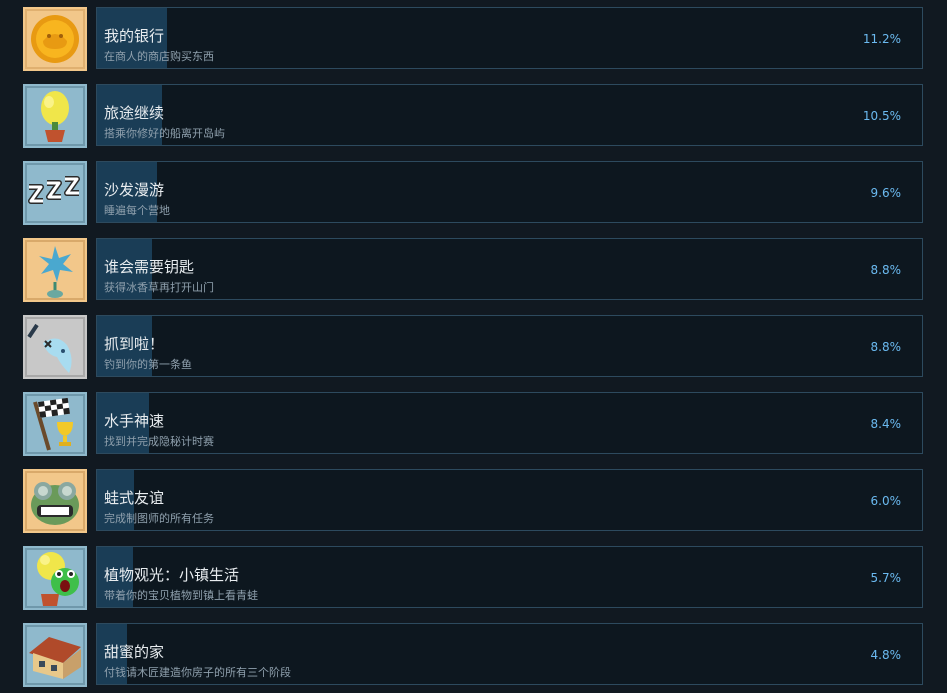 The width and height of the screenshot is (947, 693). What do you see at coordinates (197, 672) in the screenshot?
I see `achievement-description: 付钱请木匠建造你房子的所有三个阶段` at bounding box center [197, 672].